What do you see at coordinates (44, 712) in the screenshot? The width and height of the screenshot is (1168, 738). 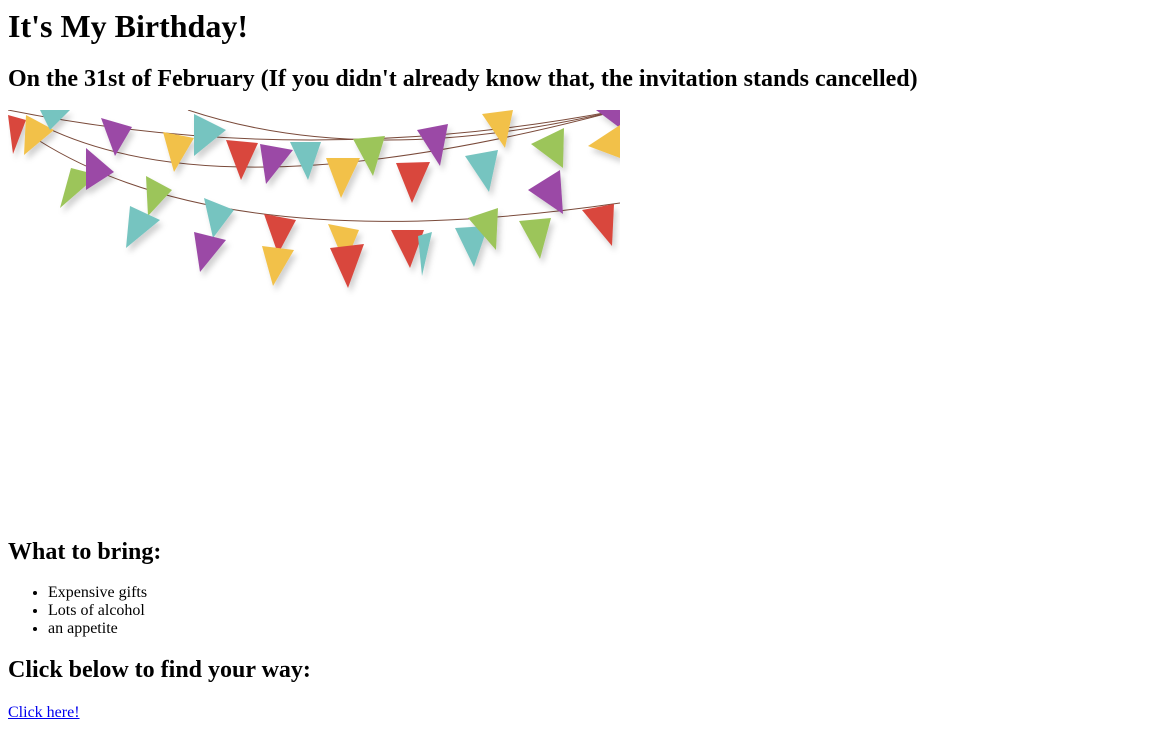 I see `directions-link: Click here!` at bounding box center [44, 712].